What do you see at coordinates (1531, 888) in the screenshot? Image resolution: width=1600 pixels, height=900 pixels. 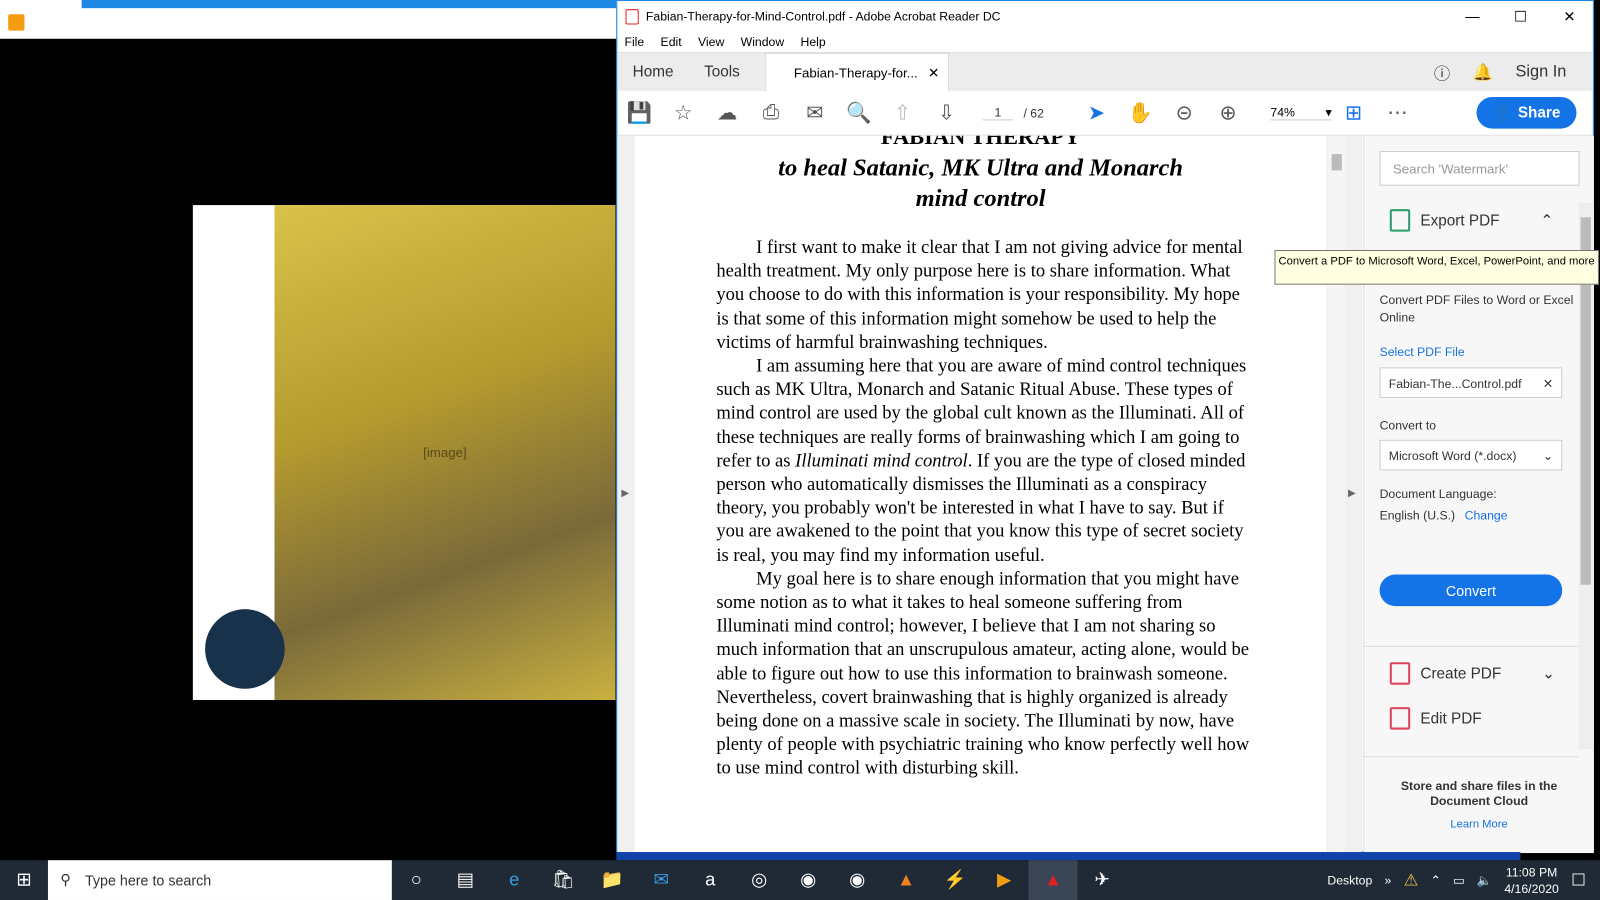 I see `date: 4/16/2020` at bounding box center [1531, 888].